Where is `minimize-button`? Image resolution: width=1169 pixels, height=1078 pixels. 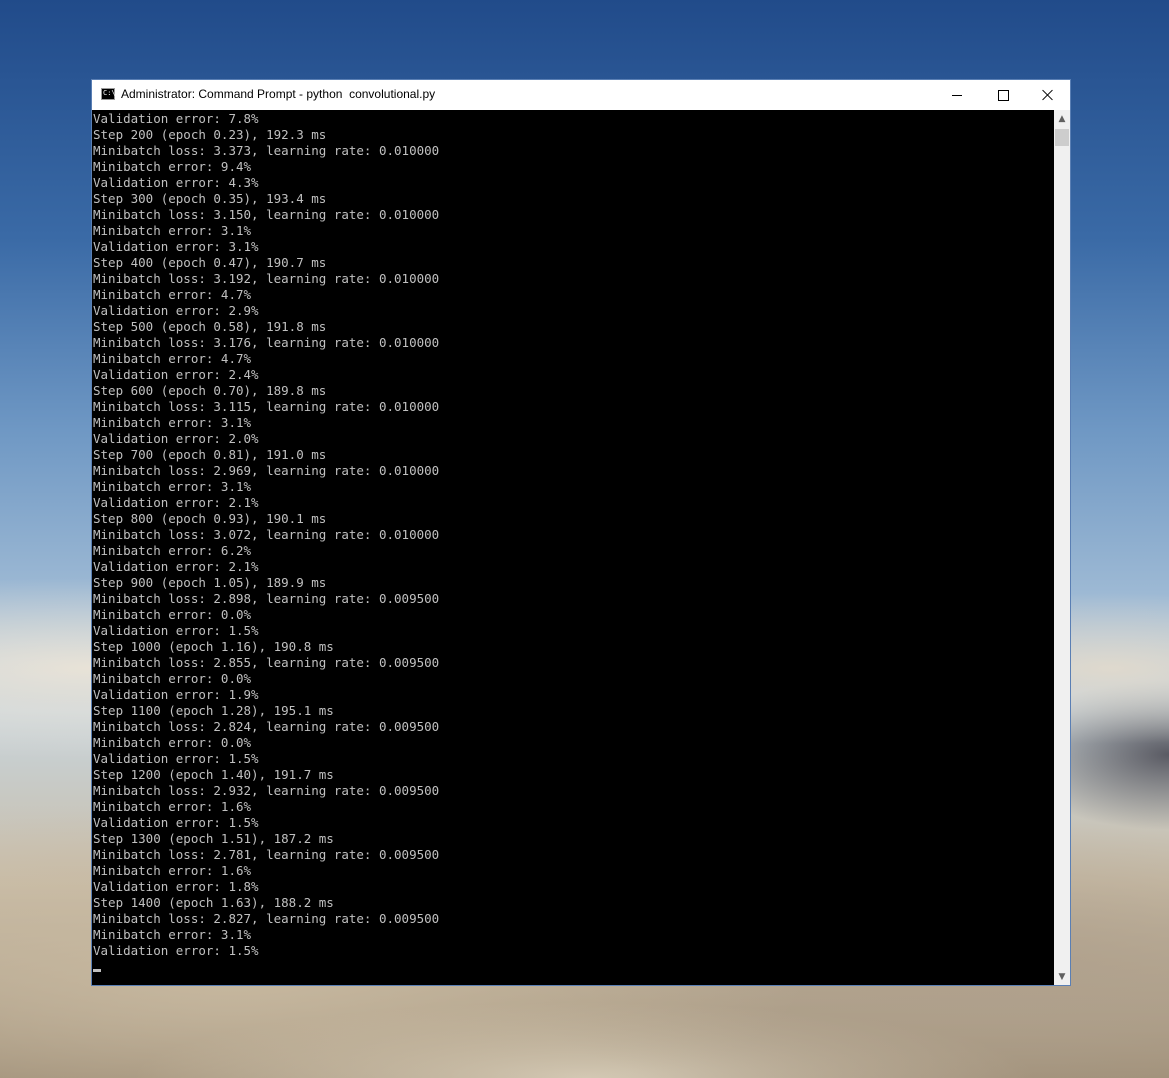
minimize-button is located at coordinates (957, 95).